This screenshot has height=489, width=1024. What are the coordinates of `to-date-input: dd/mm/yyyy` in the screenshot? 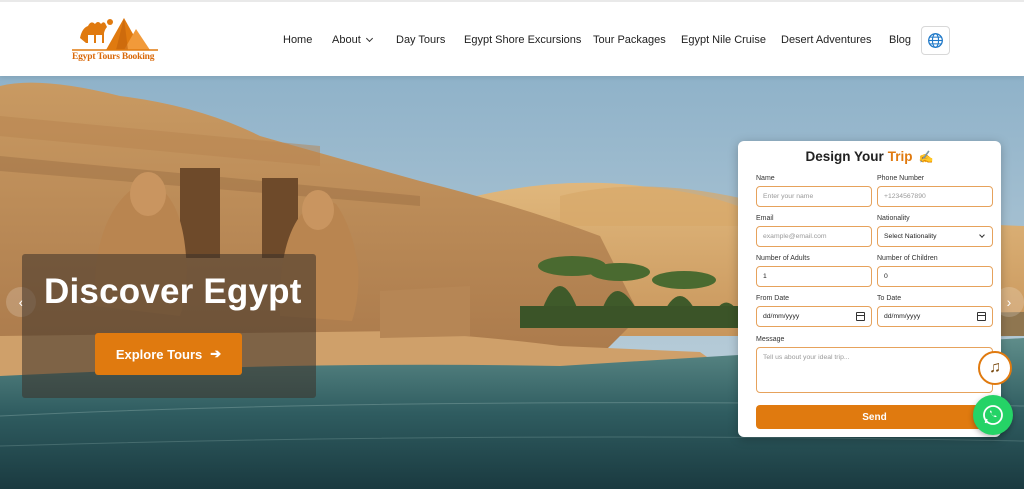 It's located at (935, 316).